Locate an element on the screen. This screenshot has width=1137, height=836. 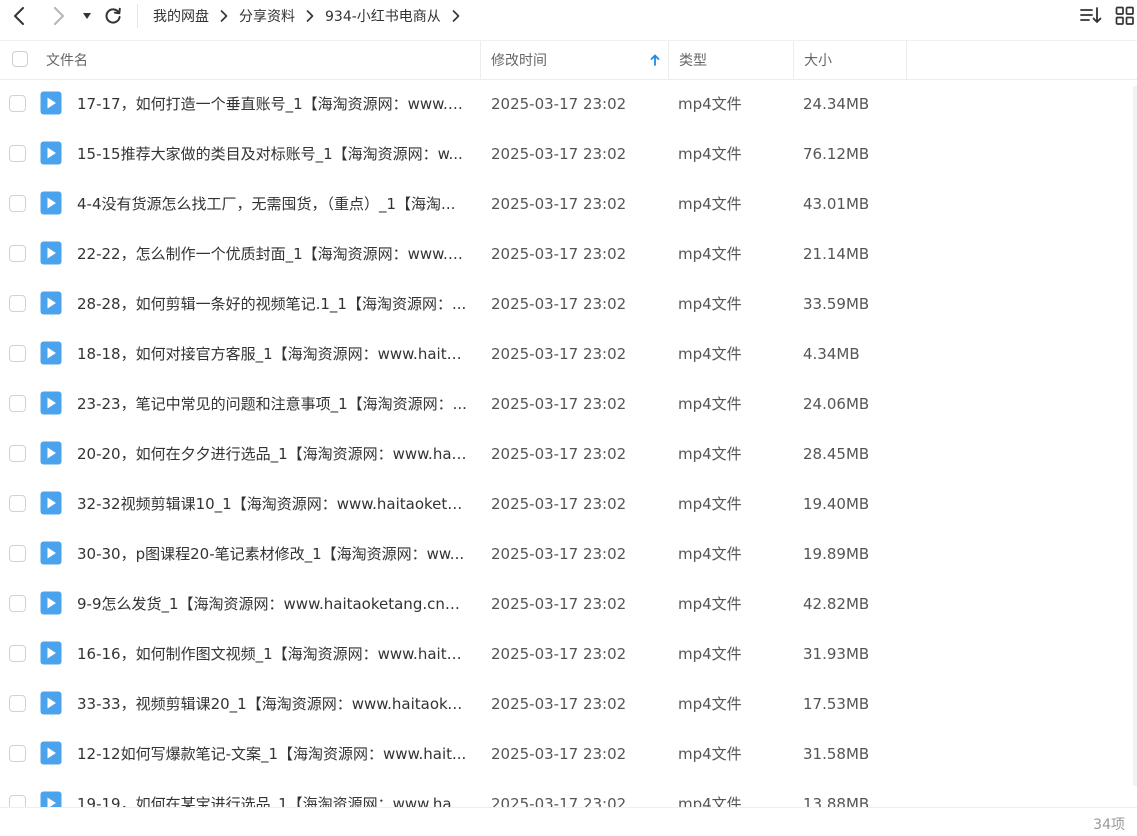
history-dropdown-button is located at coordinates (87, 16).